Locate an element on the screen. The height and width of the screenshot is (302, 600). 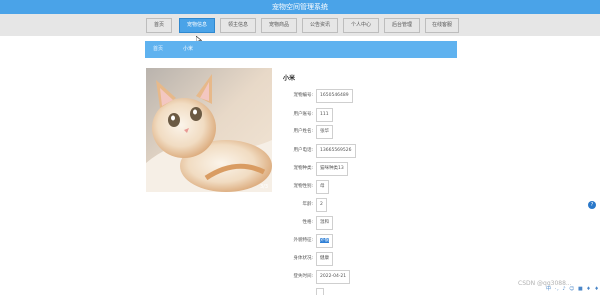
pet-name: 小米 is located at coordinates (289, 78).